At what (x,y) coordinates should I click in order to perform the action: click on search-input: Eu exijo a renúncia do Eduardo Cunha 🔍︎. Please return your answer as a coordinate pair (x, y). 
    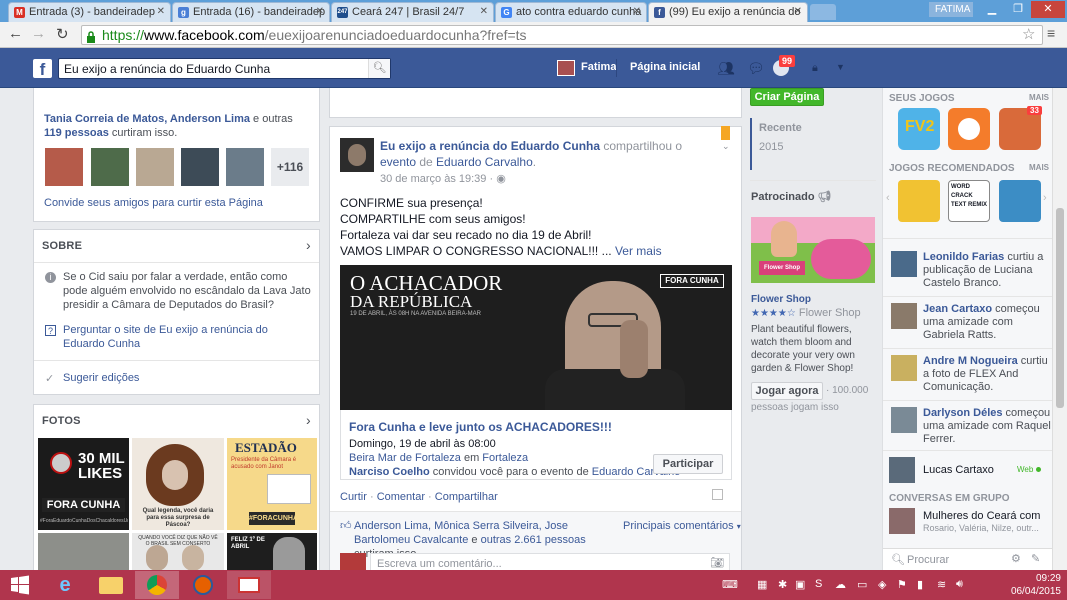
    Looking at the image, I should click on (224, 68).